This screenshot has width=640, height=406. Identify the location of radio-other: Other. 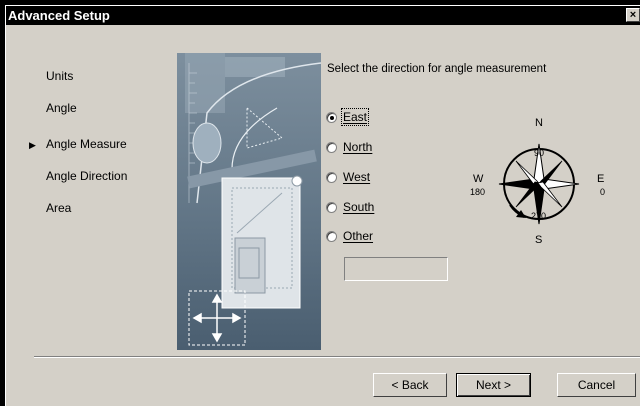
(349, 236).